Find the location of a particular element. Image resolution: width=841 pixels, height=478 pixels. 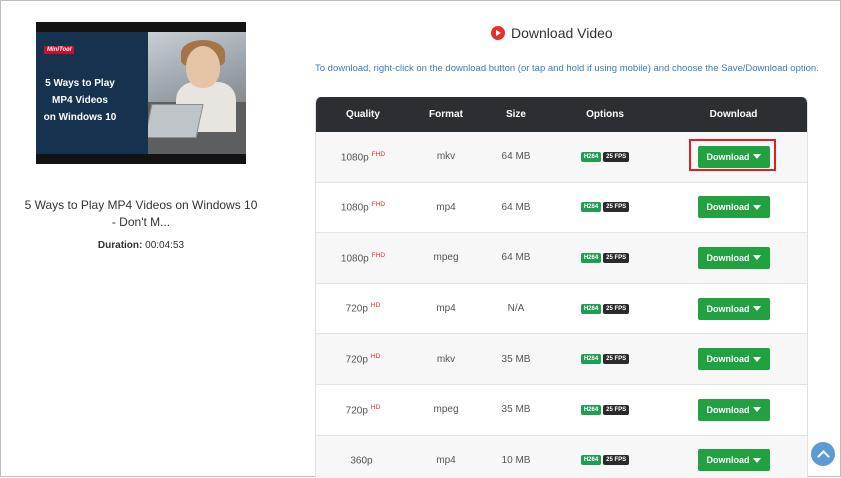

column-header-download: Download is located at coordinates (733, 114).